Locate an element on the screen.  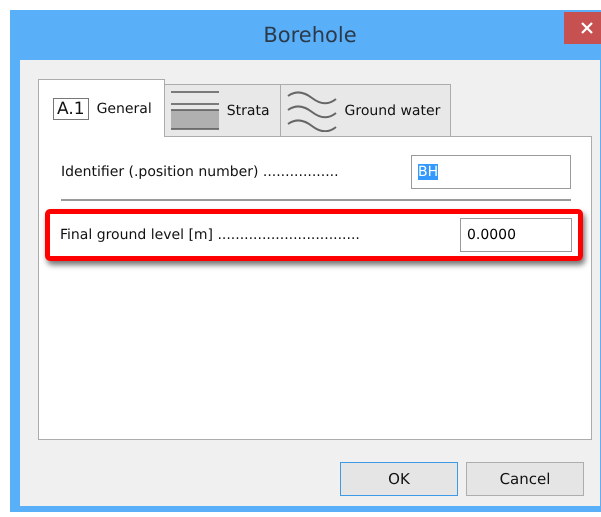
input-field: 0.0000 is located at coordinates (516, 235).